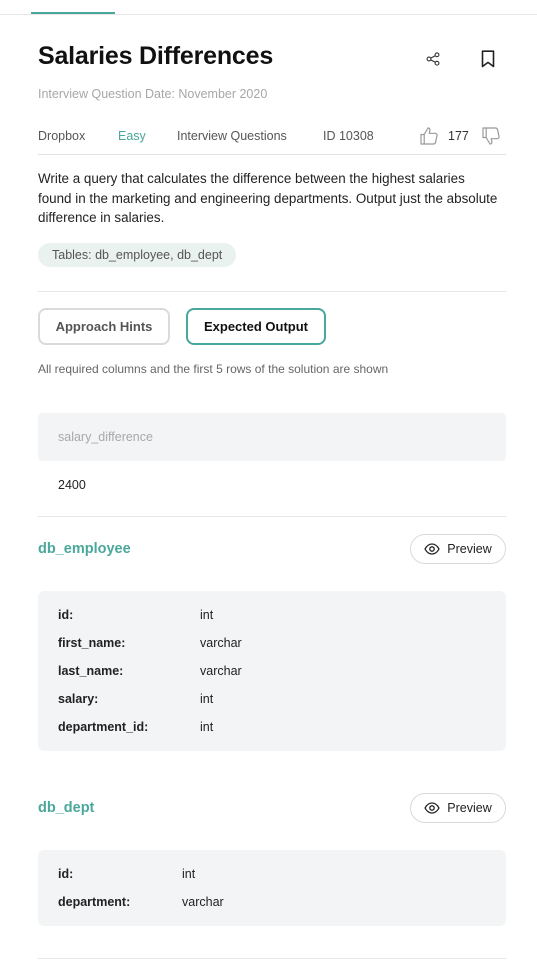 This screenshot has width=537, height=980. I want to click on tables-pill: Tables: db_employee, db_dept, so click(137, 255).